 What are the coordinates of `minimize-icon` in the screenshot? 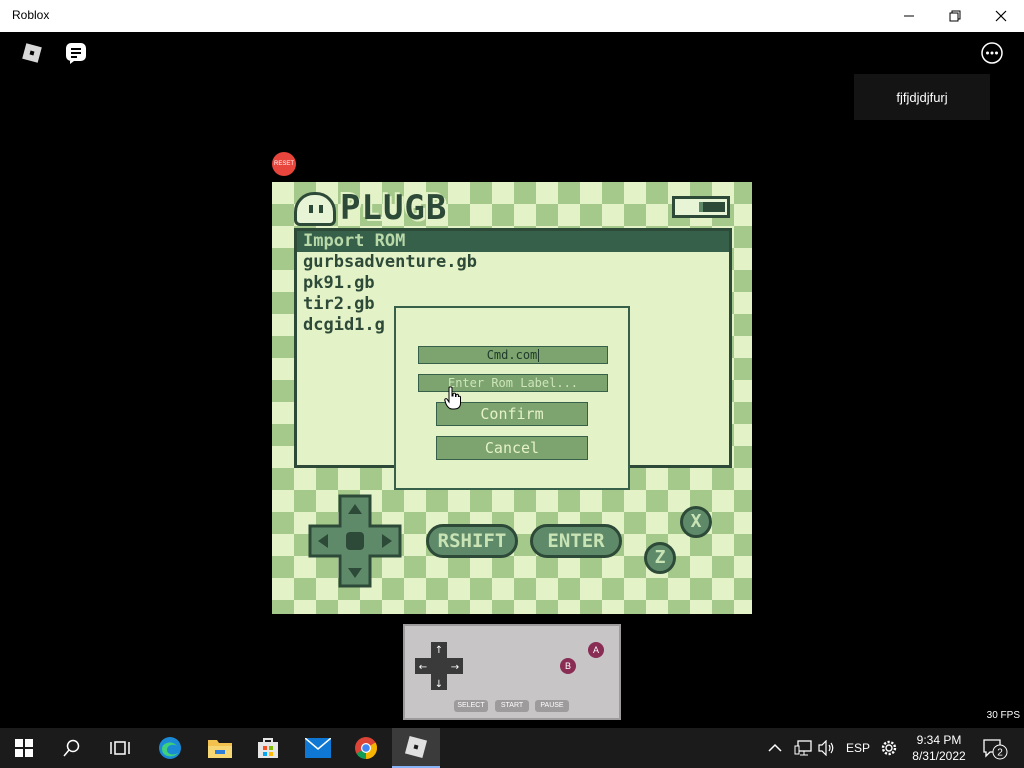 It's located at (909, 16).